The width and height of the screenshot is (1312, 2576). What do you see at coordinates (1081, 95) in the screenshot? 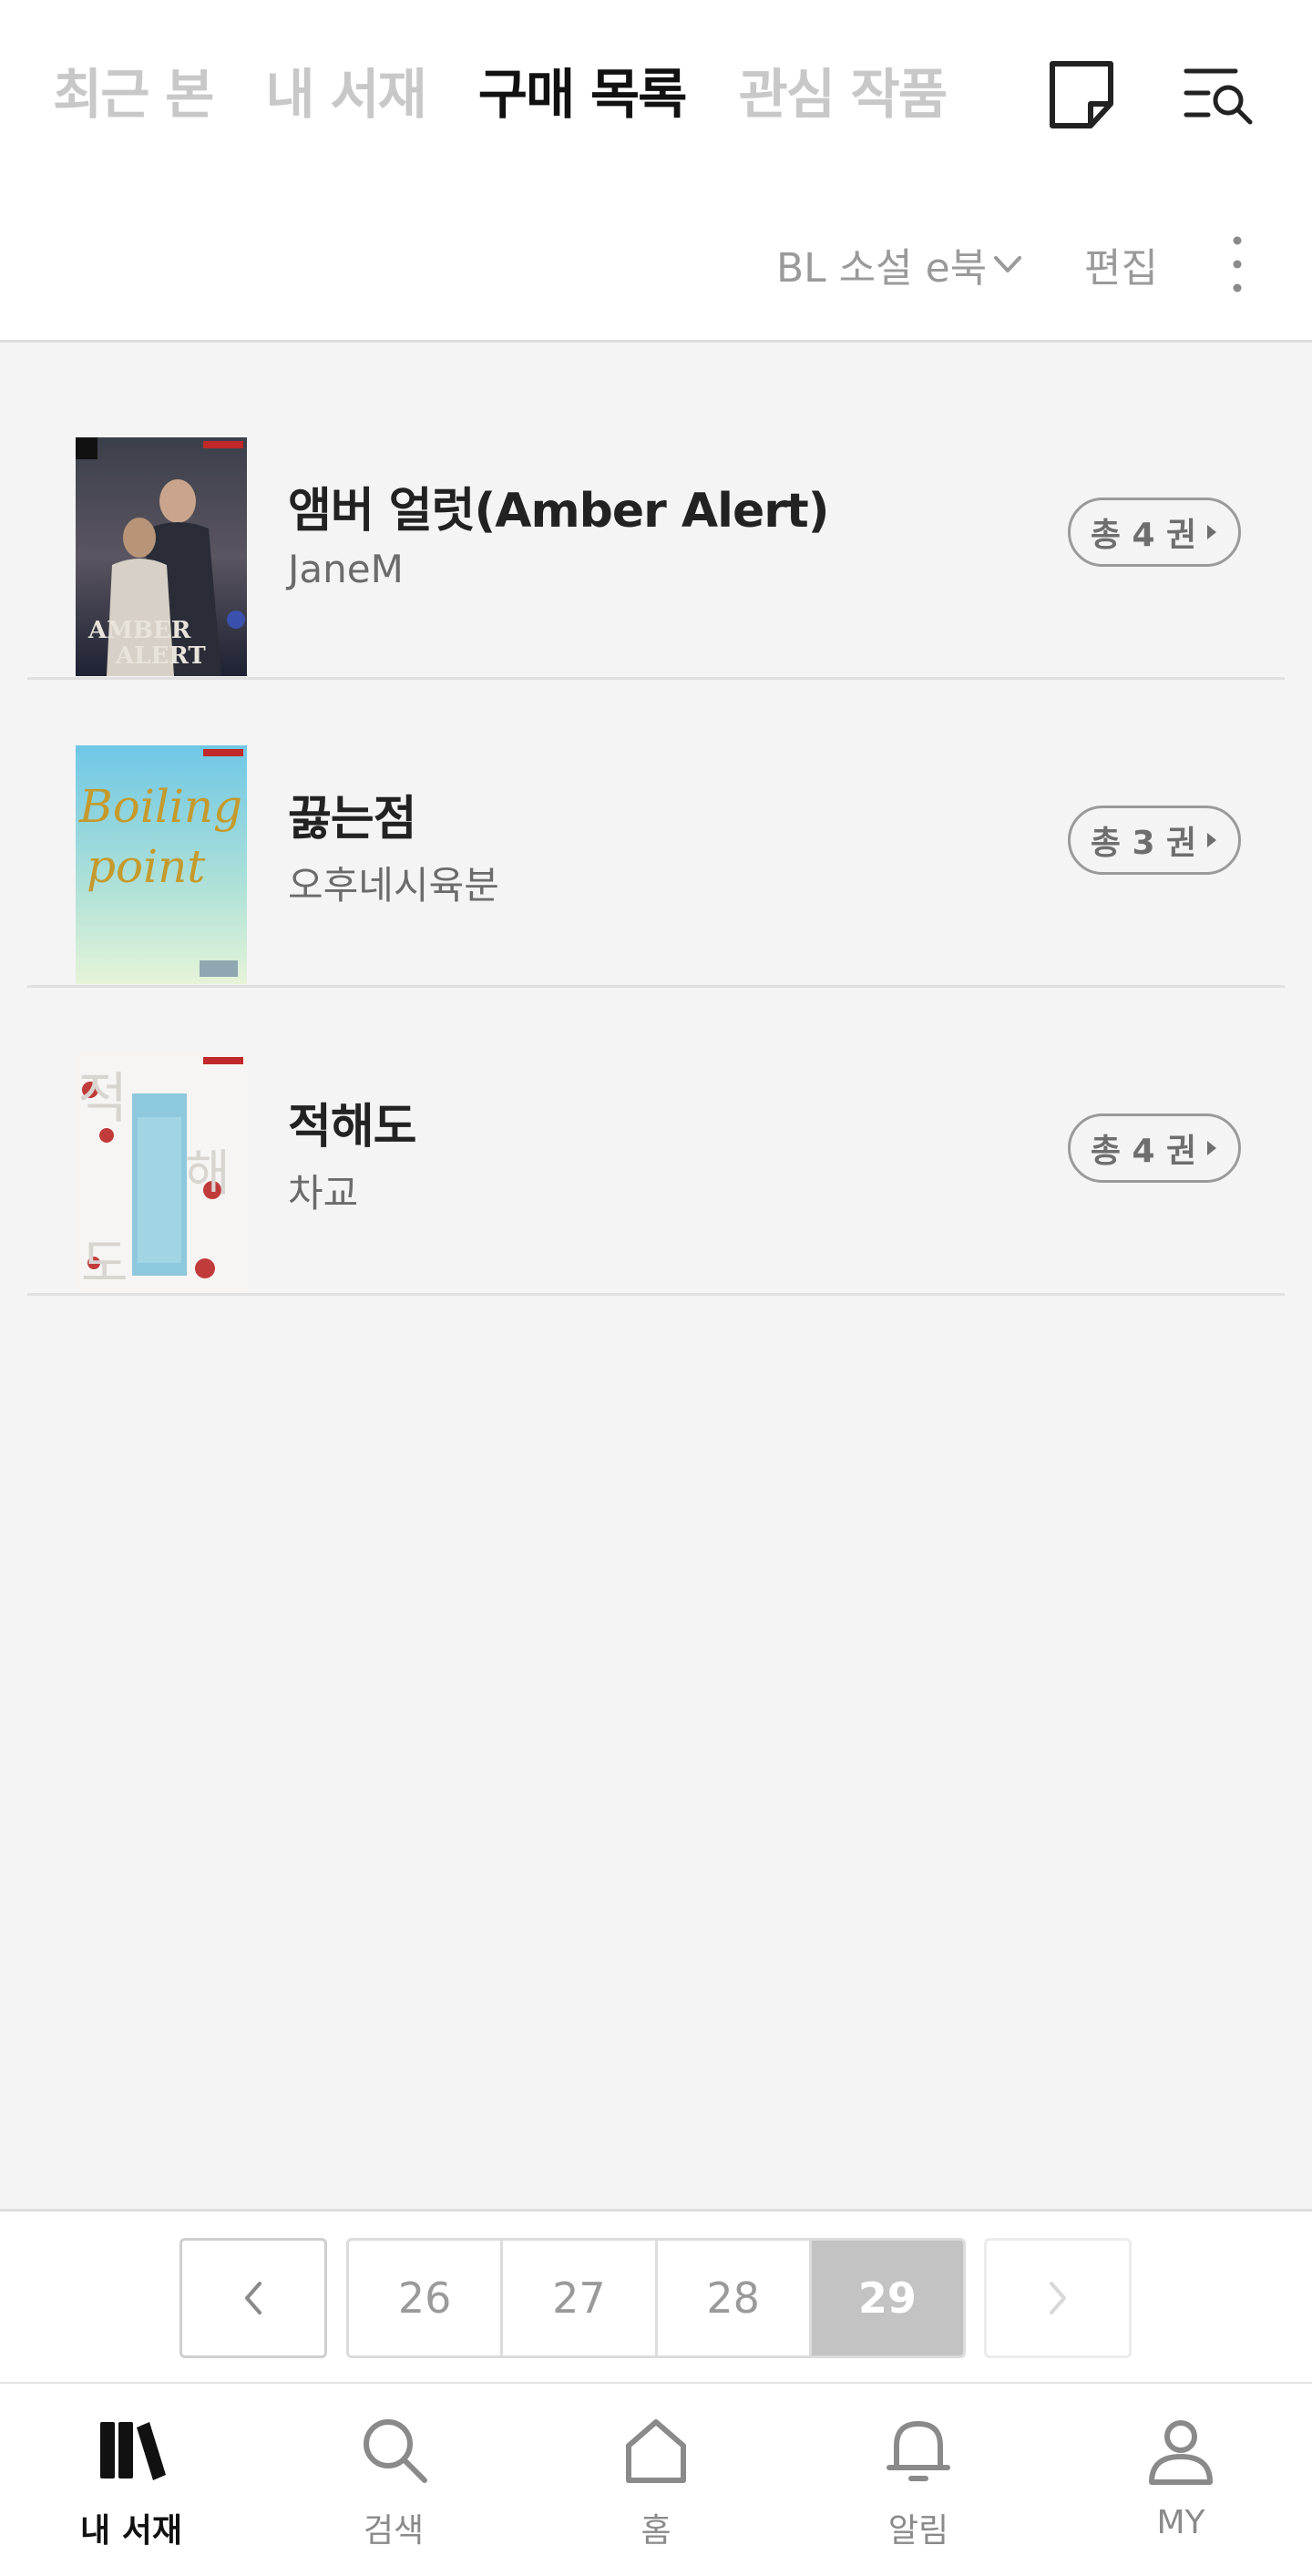
I see `memo-icon` at bounding box center [1081, 95].